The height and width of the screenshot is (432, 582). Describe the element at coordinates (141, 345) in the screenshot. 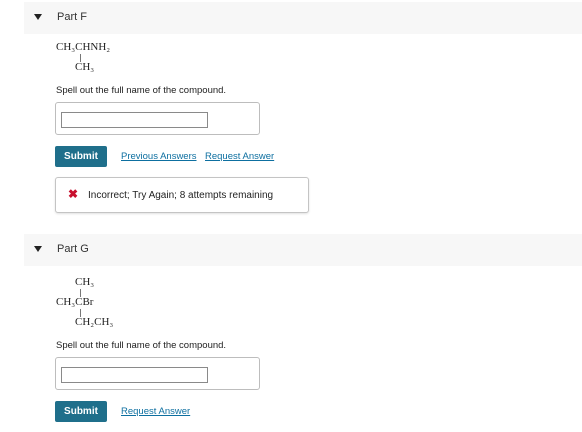

I see `part-g-prompt: Spell out the full name of the compound.` at that location.